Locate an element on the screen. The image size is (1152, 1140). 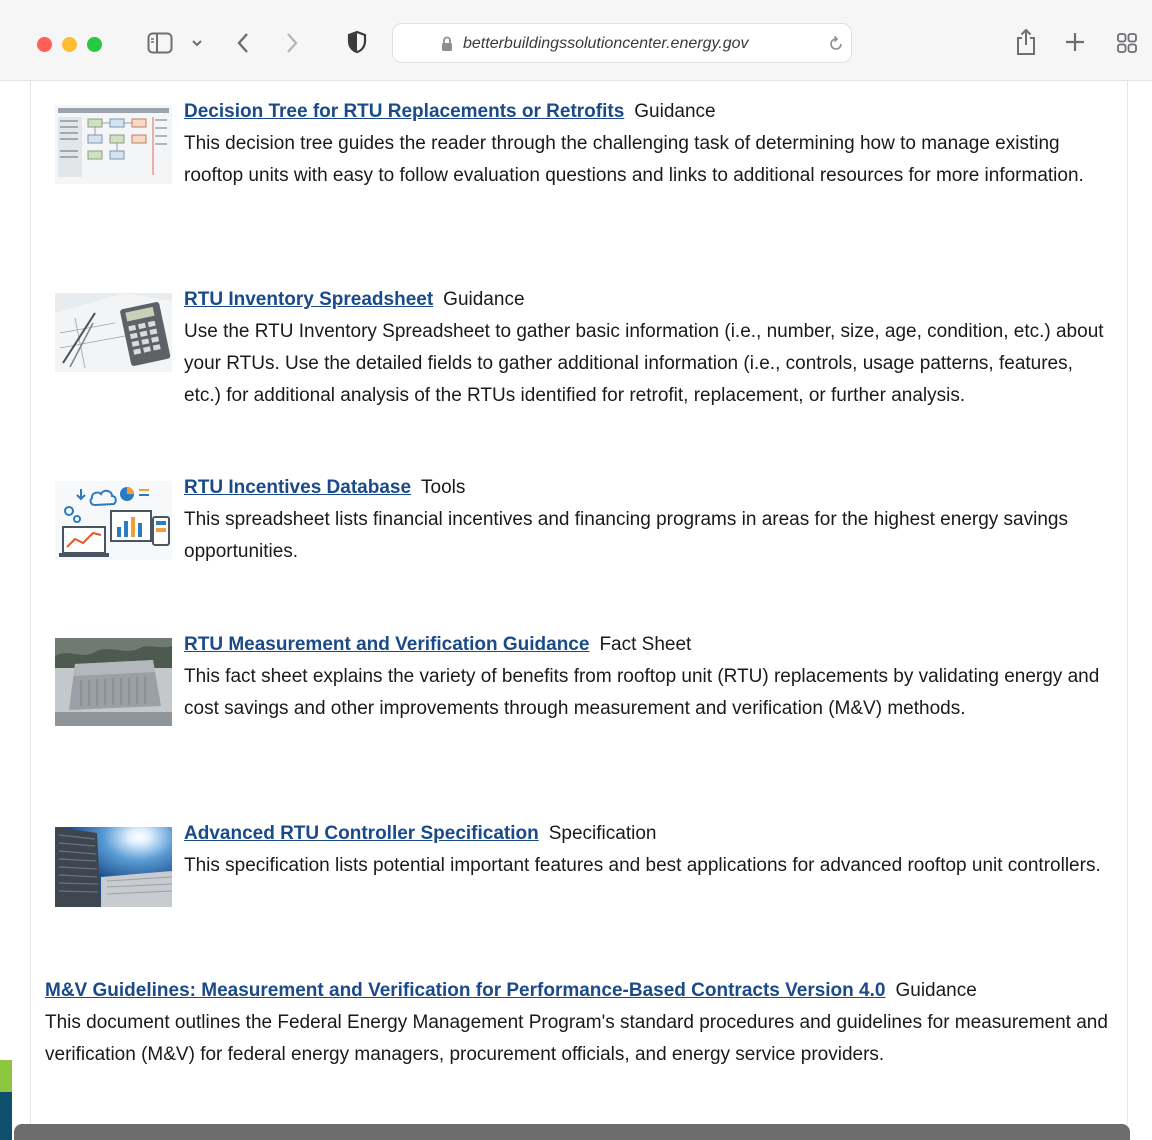
flowchart-thumbnail is located at coordinates (113, 150).